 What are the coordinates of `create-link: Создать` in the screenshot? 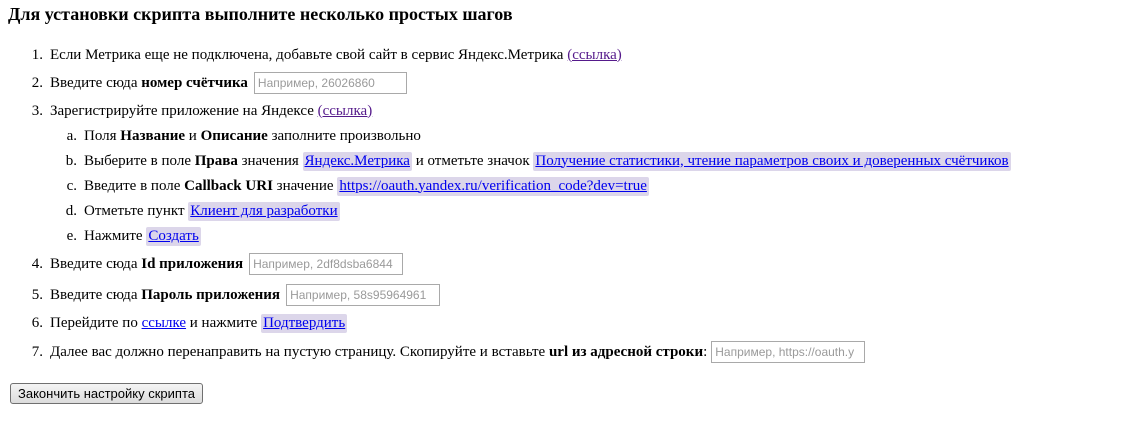 It's located at (173, 236).